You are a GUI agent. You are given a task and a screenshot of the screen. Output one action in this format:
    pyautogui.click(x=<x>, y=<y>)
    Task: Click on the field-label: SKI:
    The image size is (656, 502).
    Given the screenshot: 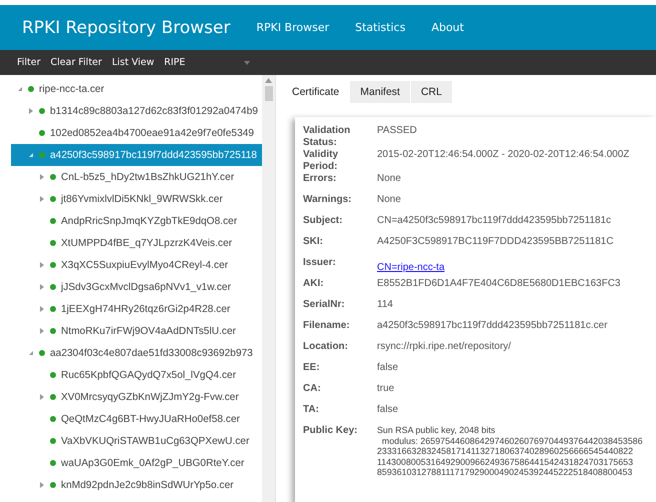 What is the action you would take?
    pyautogui.click(x=313, y=242)
    